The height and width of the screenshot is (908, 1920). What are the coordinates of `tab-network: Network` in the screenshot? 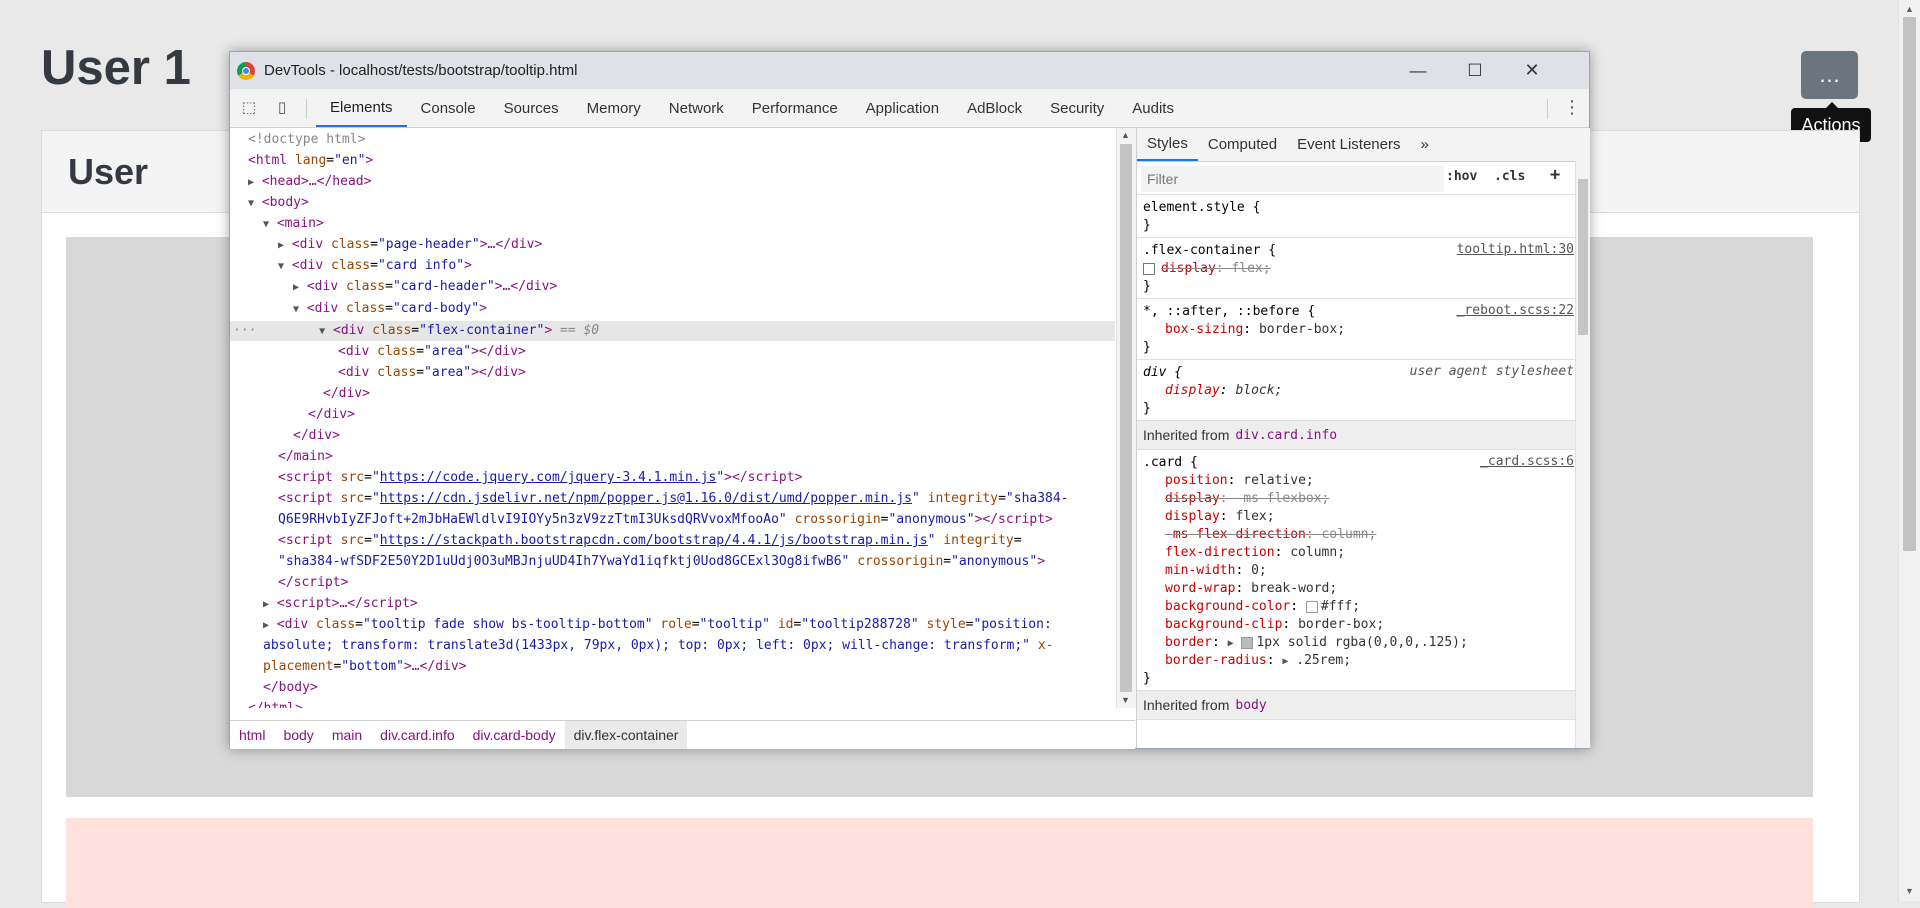 It's located at (696, 108).